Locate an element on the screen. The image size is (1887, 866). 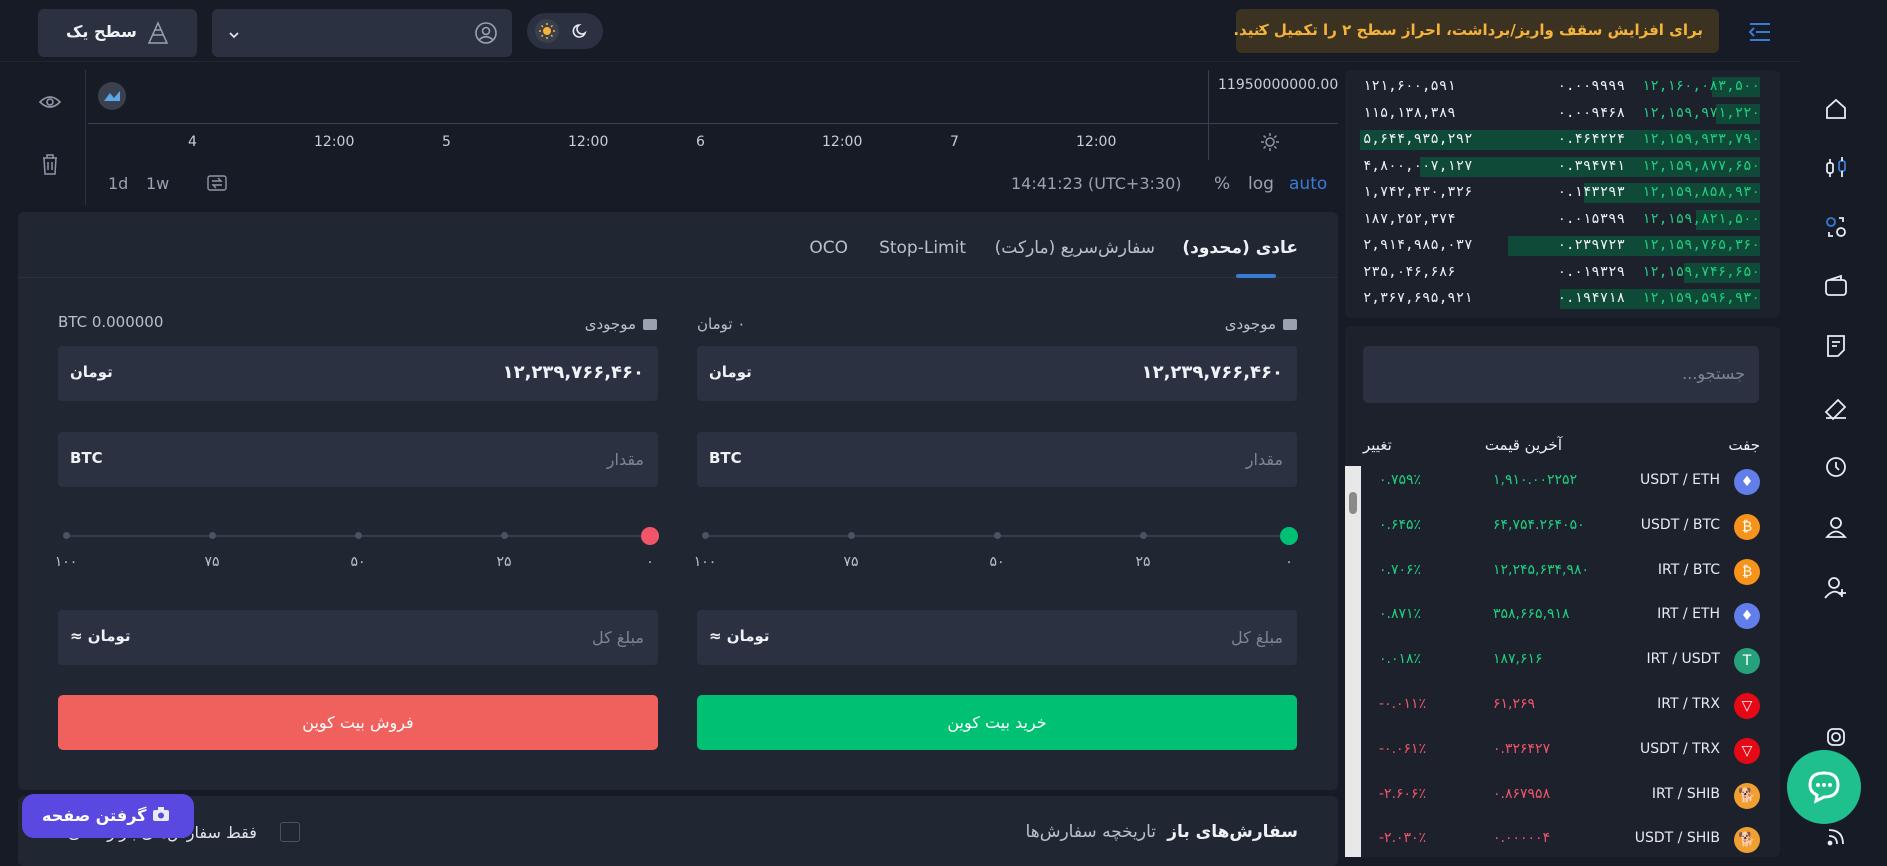
market-row: 🐕 USDT / SHIB ۰.۰۰۰۰۰۴ -۲.۰۳۰٪ is located at coordinates (1561, 840).